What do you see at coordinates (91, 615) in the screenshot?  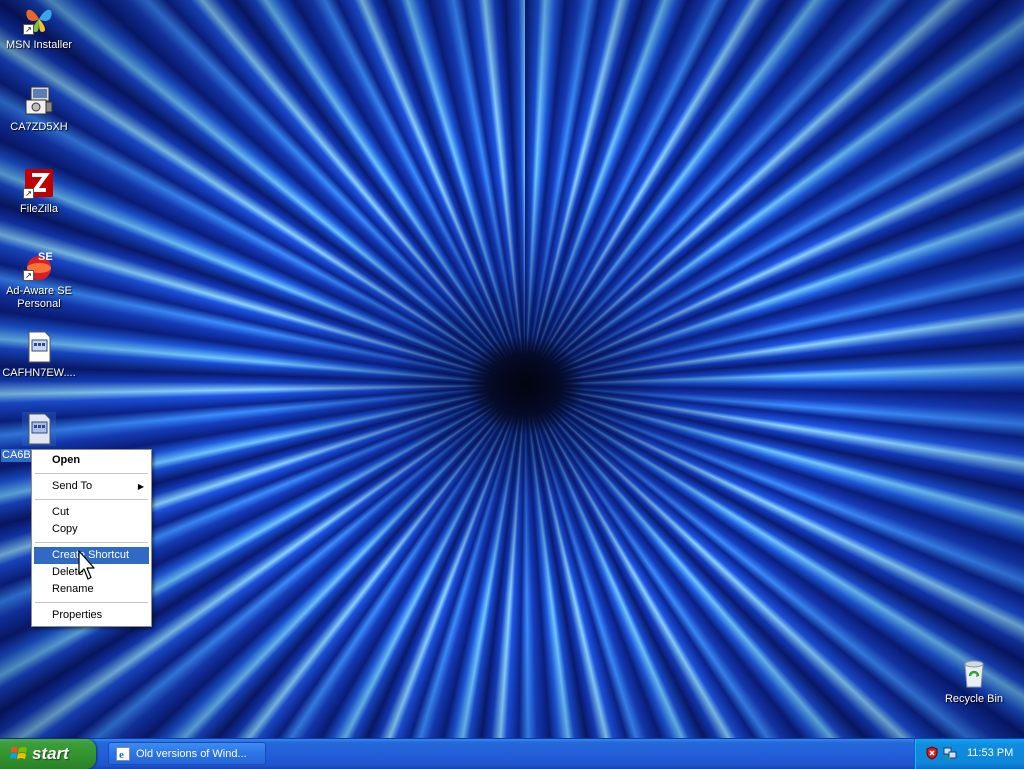 I see `menu-item-properties: Properties` at bounding box center [91, 615].